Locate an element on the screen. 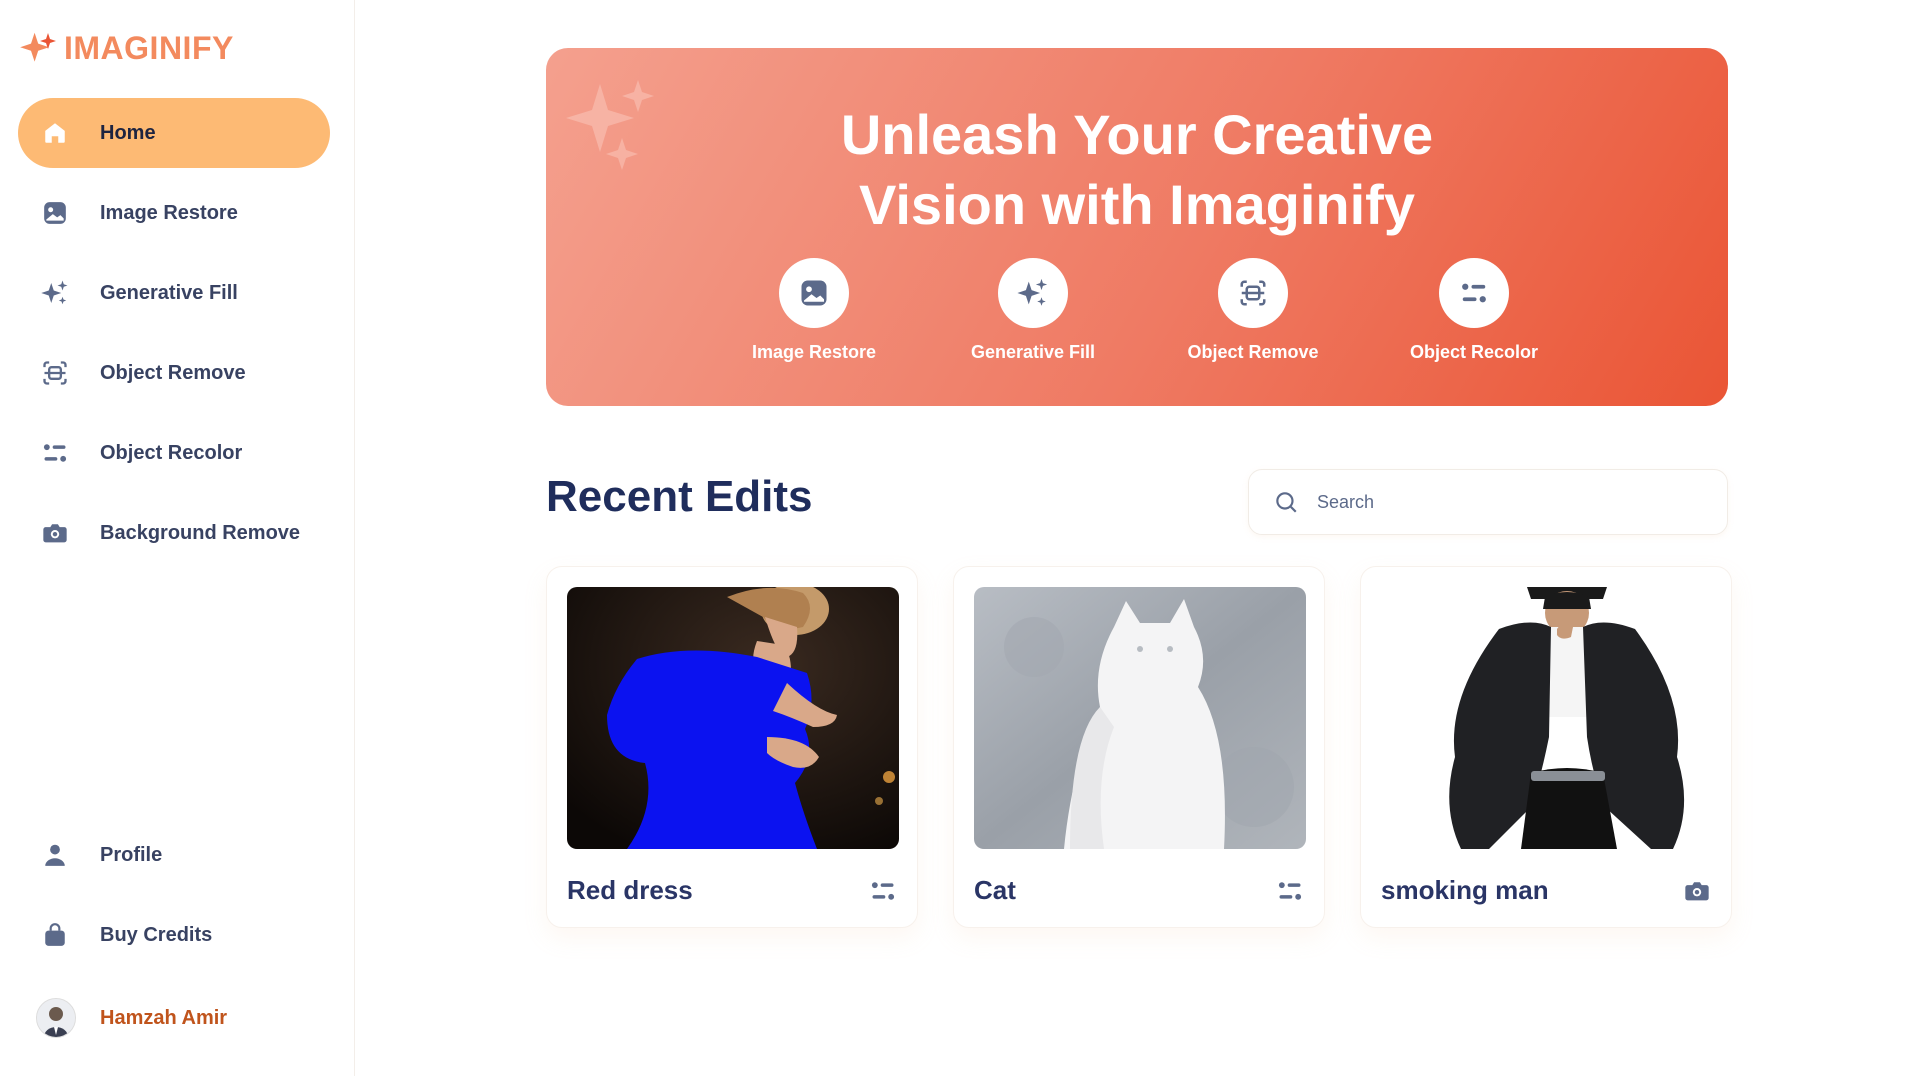  sidebar-item-object-recolor: Object Recolor is located at coordinates (174, 453).